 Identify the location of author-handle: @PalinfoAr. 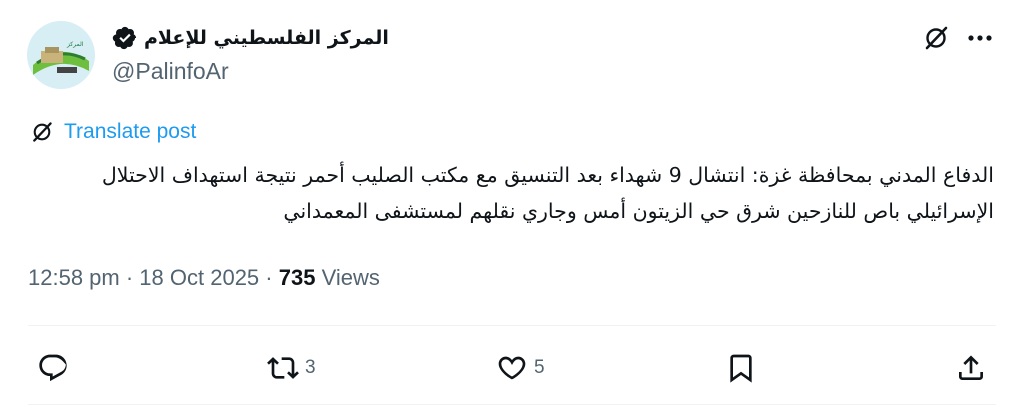
(170, 71).